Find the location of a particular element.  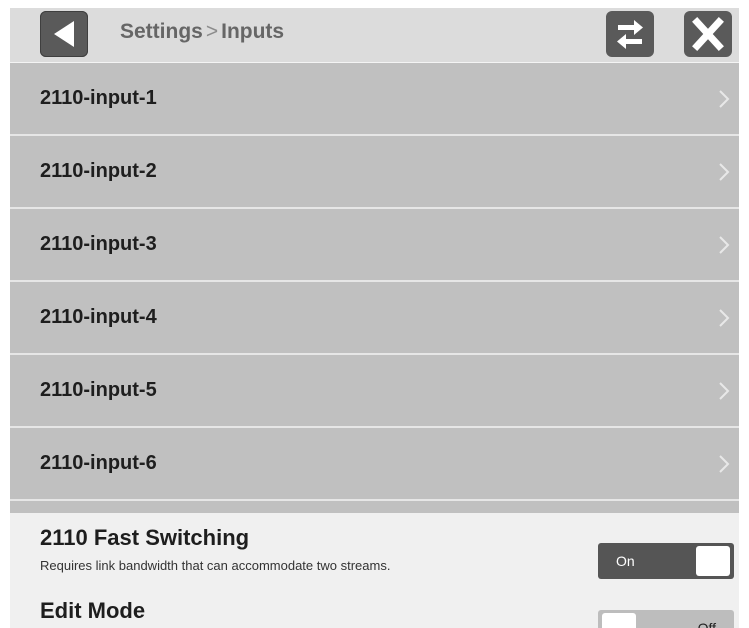

fast-switching-toggle: On is located at coordinates (666, 561).